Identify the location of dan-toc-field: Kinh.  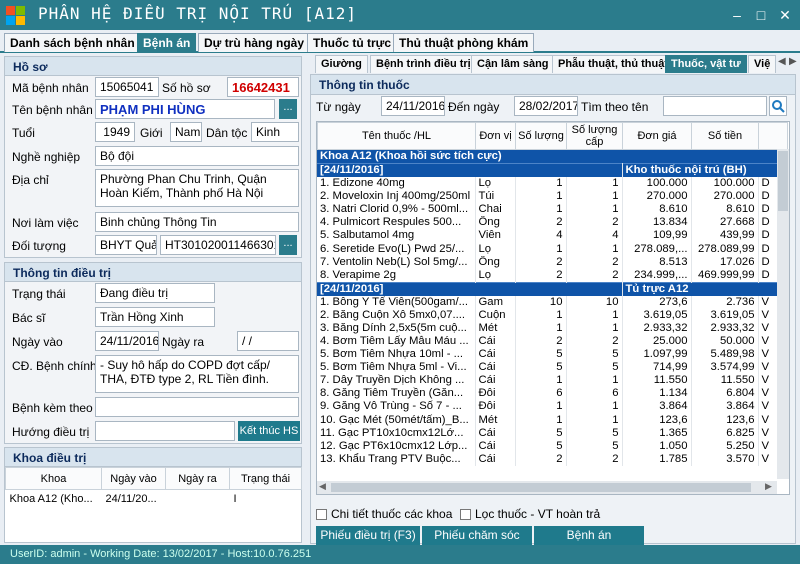
(275, 132).